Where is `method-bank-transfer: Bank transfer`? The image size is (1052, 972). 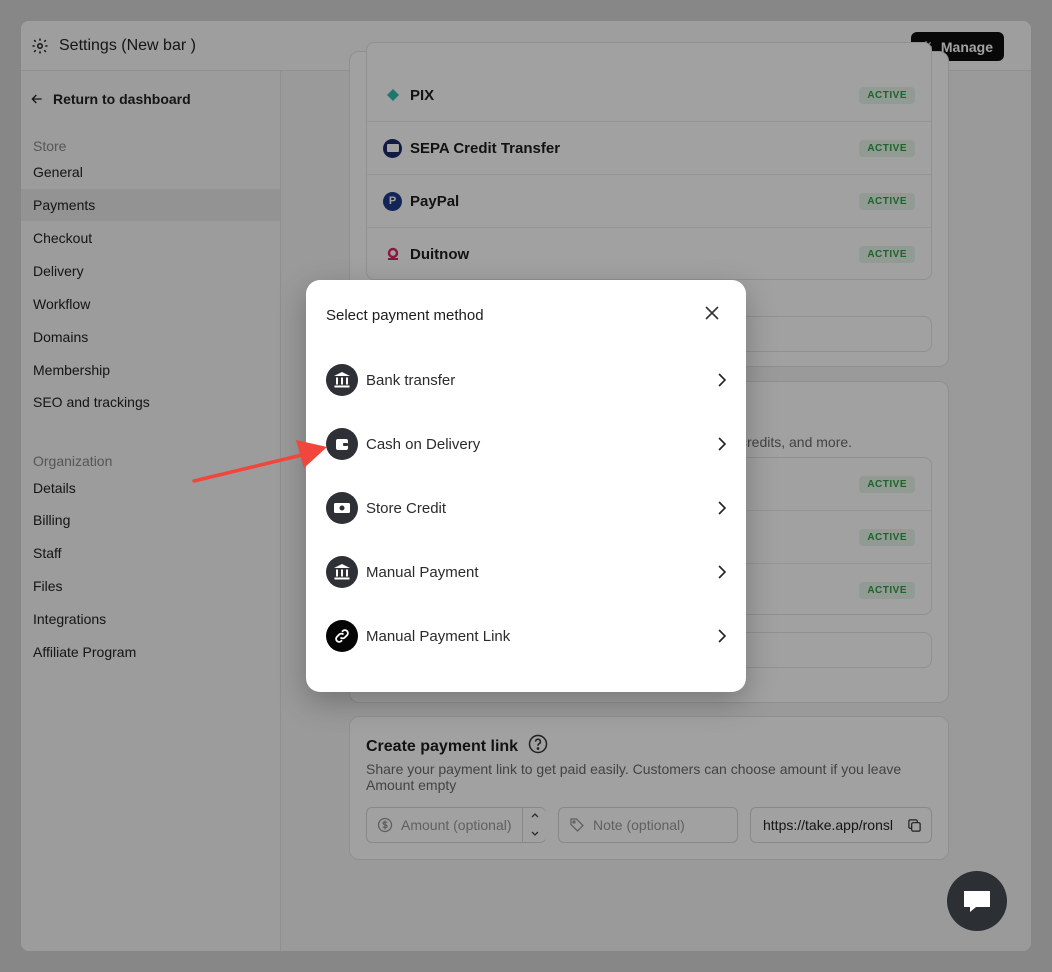
method-bank-transfer: Bank transfer is located at coordinates (526, 380).